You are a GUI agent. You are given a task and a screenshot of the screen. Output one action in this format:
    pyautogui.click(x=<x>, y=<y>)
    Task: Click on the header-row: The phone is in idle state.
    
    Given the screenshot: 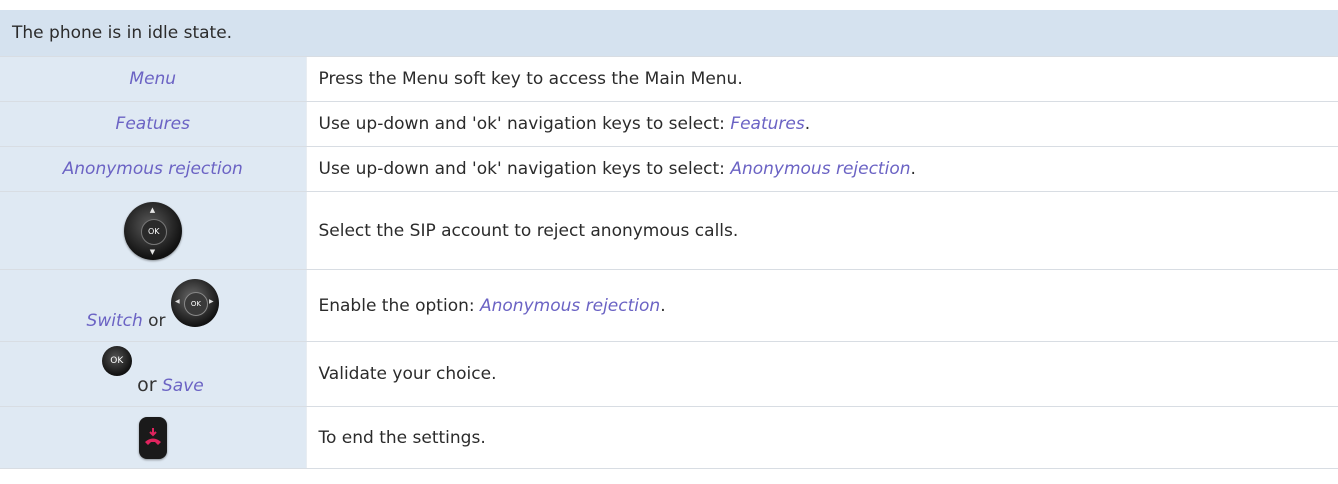 What is the action you would take?
    pyautogui.click(x=669, y=33)
    